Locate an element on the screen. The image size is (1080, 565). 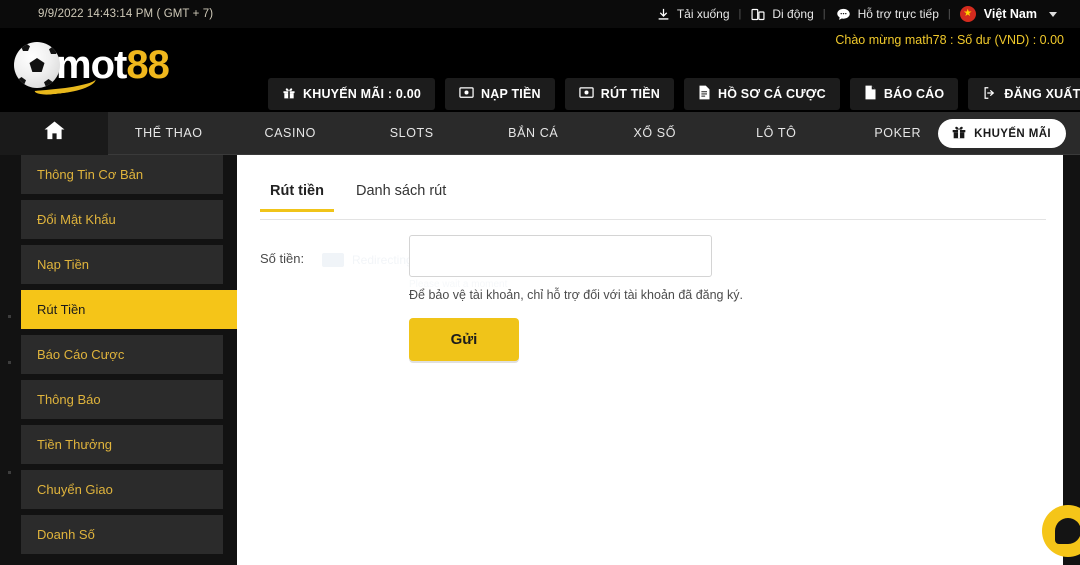
tab-danh-sach-rut: Danh sách rút is located at coordinates (401, 197).